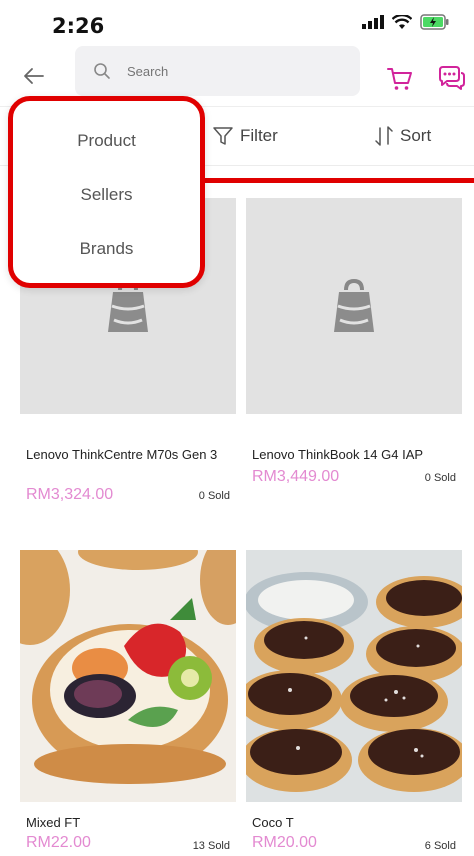 This screenshot has height=856, width=474. What do you see at coordinates (259, 135) in the screenshot?
I see `filter-label: Filter` at bounding box center [259, 135].